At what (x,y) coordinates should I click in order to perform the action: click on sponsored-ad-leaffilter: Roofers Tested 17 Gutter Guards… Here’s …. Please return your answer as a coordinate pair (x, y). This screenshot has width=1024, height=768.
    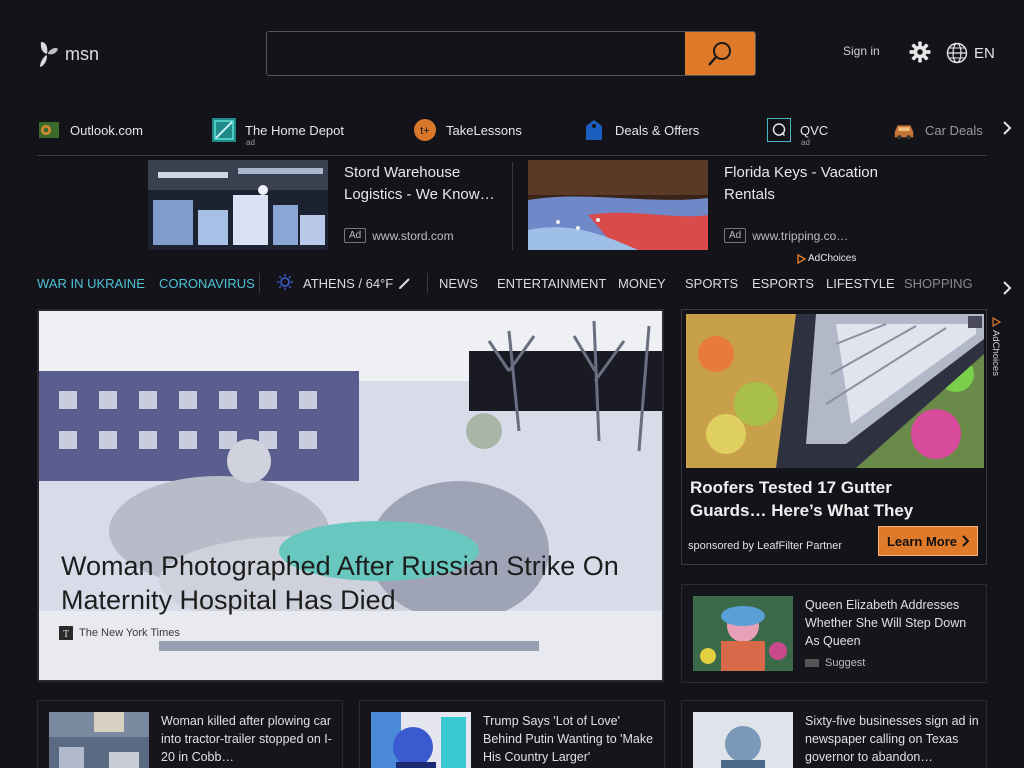
    Looking at the image, I should click on (834, 437).